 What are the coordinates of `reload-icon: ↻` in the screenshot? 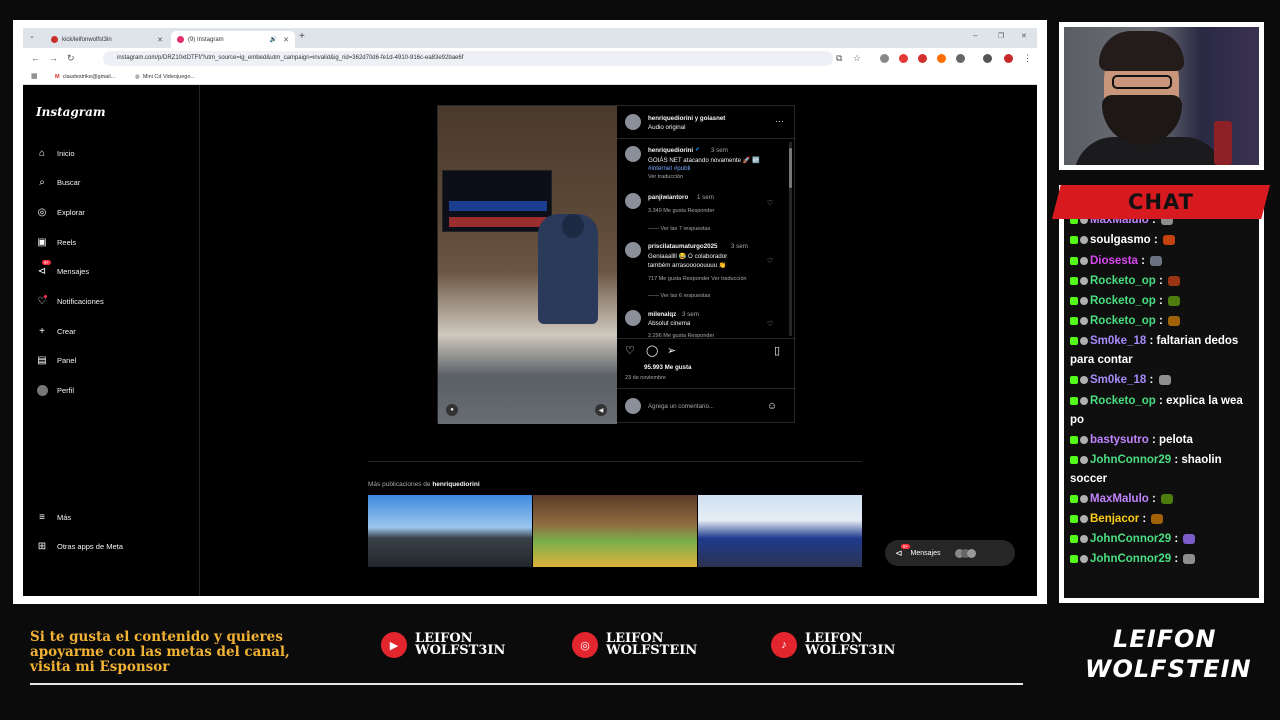 It's located at (71, 58).